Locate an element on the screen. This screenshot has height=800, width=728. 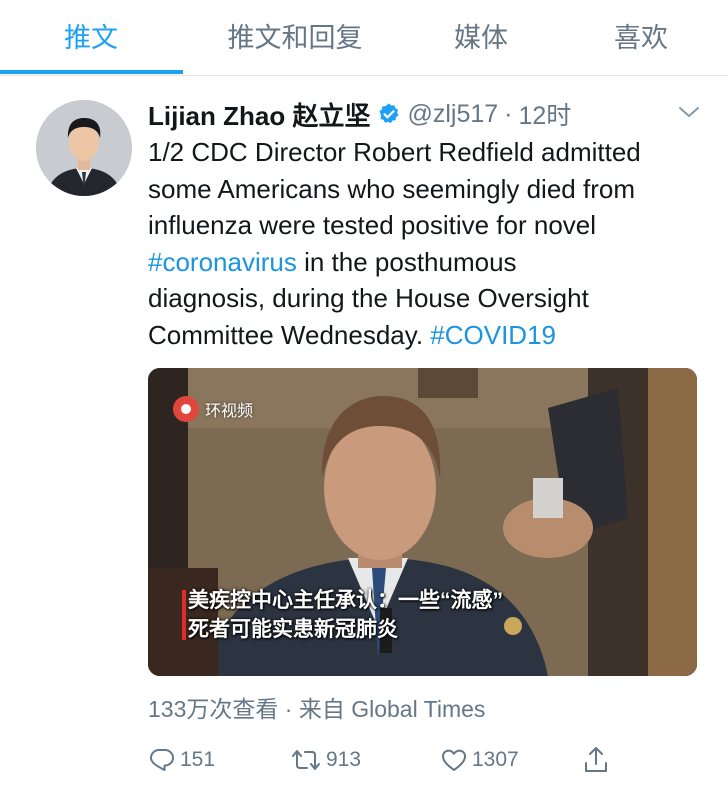
chevron-down-icon is located at coordinates (689, 112).